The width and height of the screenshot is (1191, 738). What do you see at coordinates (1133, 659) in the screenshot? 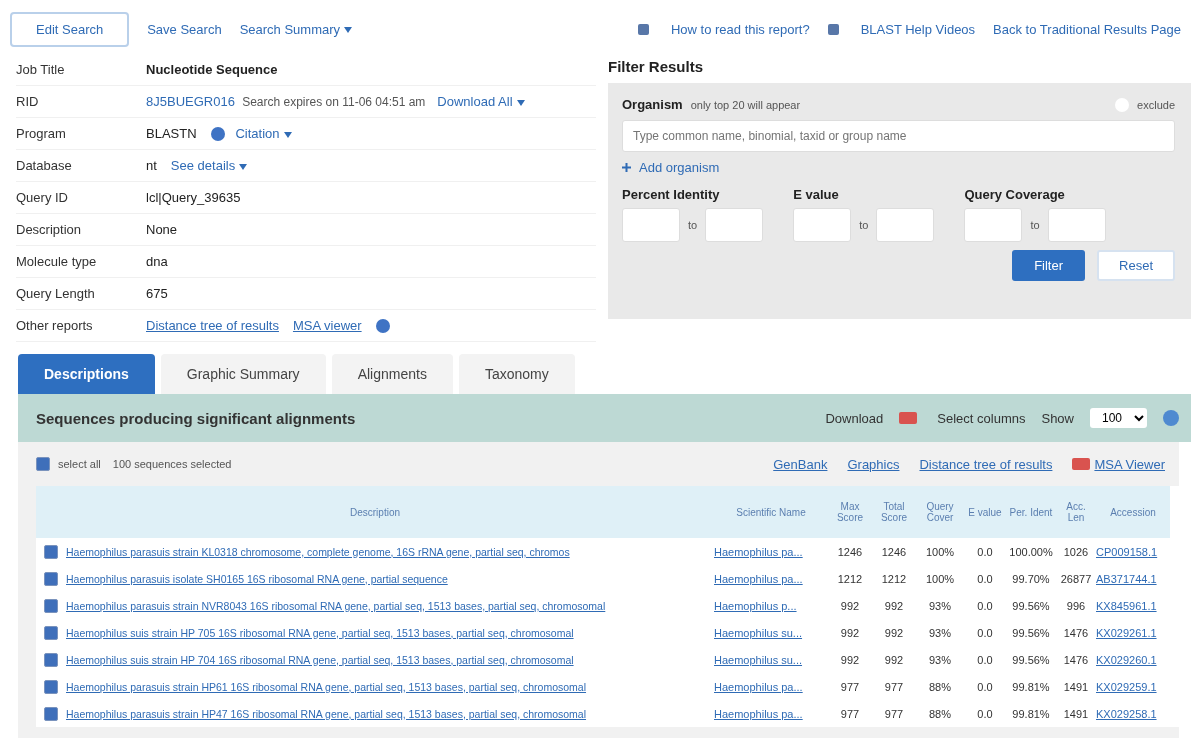
I see `accession-link: KX029260.1` at bounding box center [1133, 659].